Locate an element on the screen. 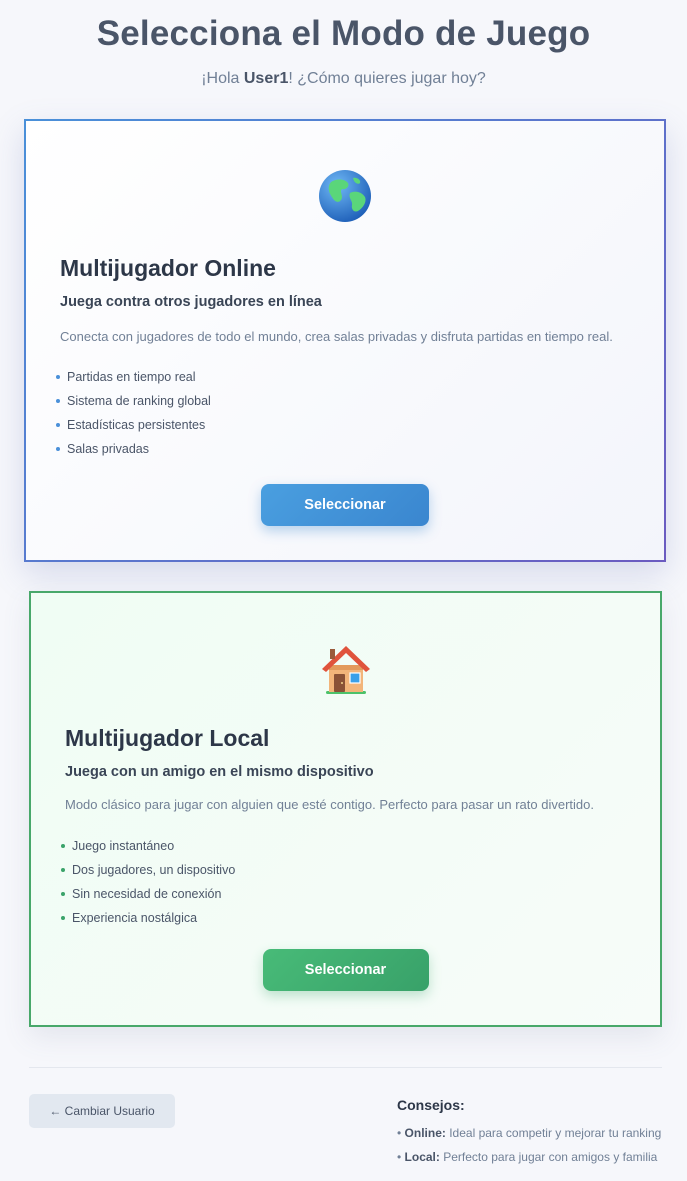 The image size is (687, 1181). feature-item: Dos jugadores, un dispositivo is located at coordinates (148, 873).